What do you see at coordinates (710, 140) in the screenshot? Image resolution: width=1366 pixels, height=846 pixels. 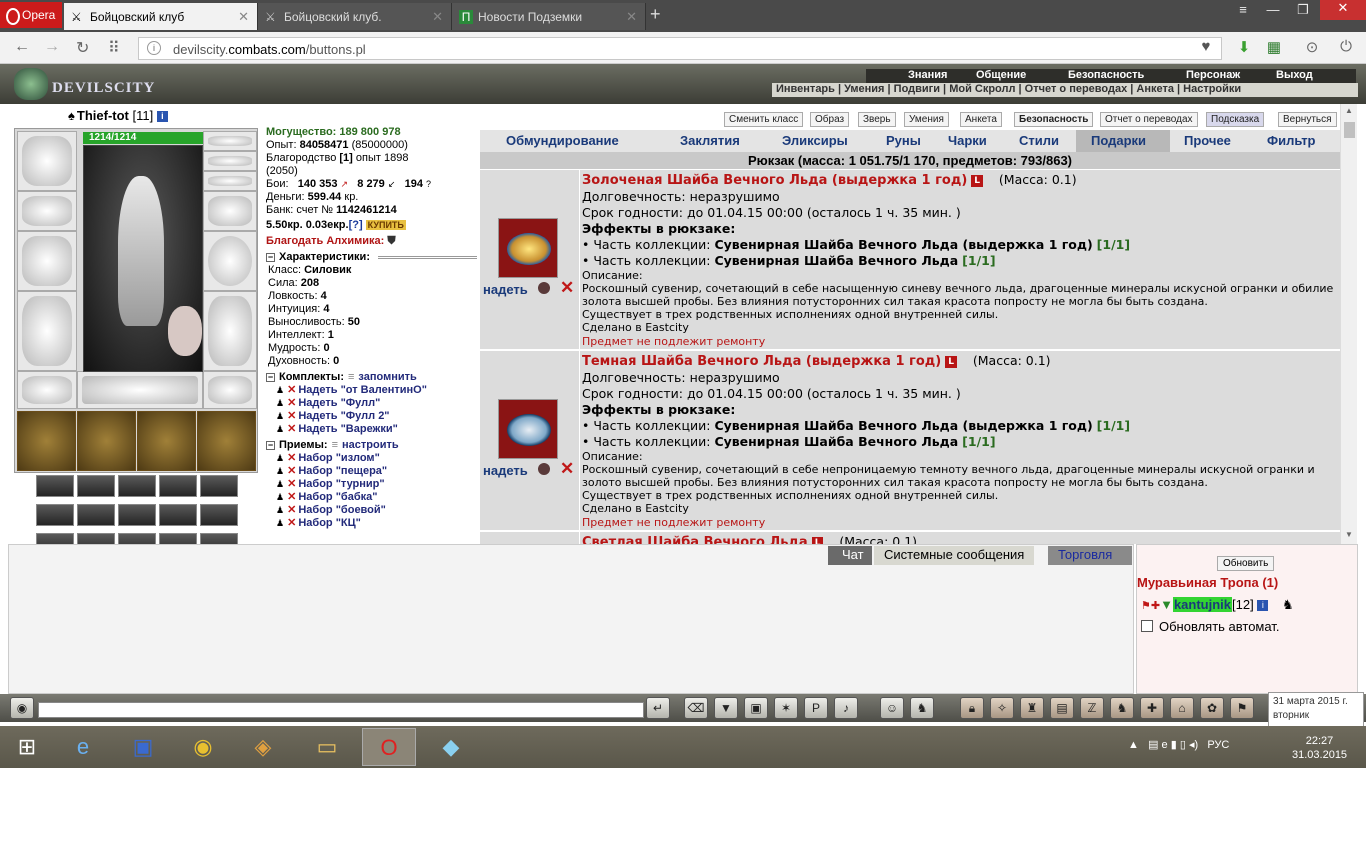 I see `tab-spells: Заклятия` at bounding box center [710, 140].